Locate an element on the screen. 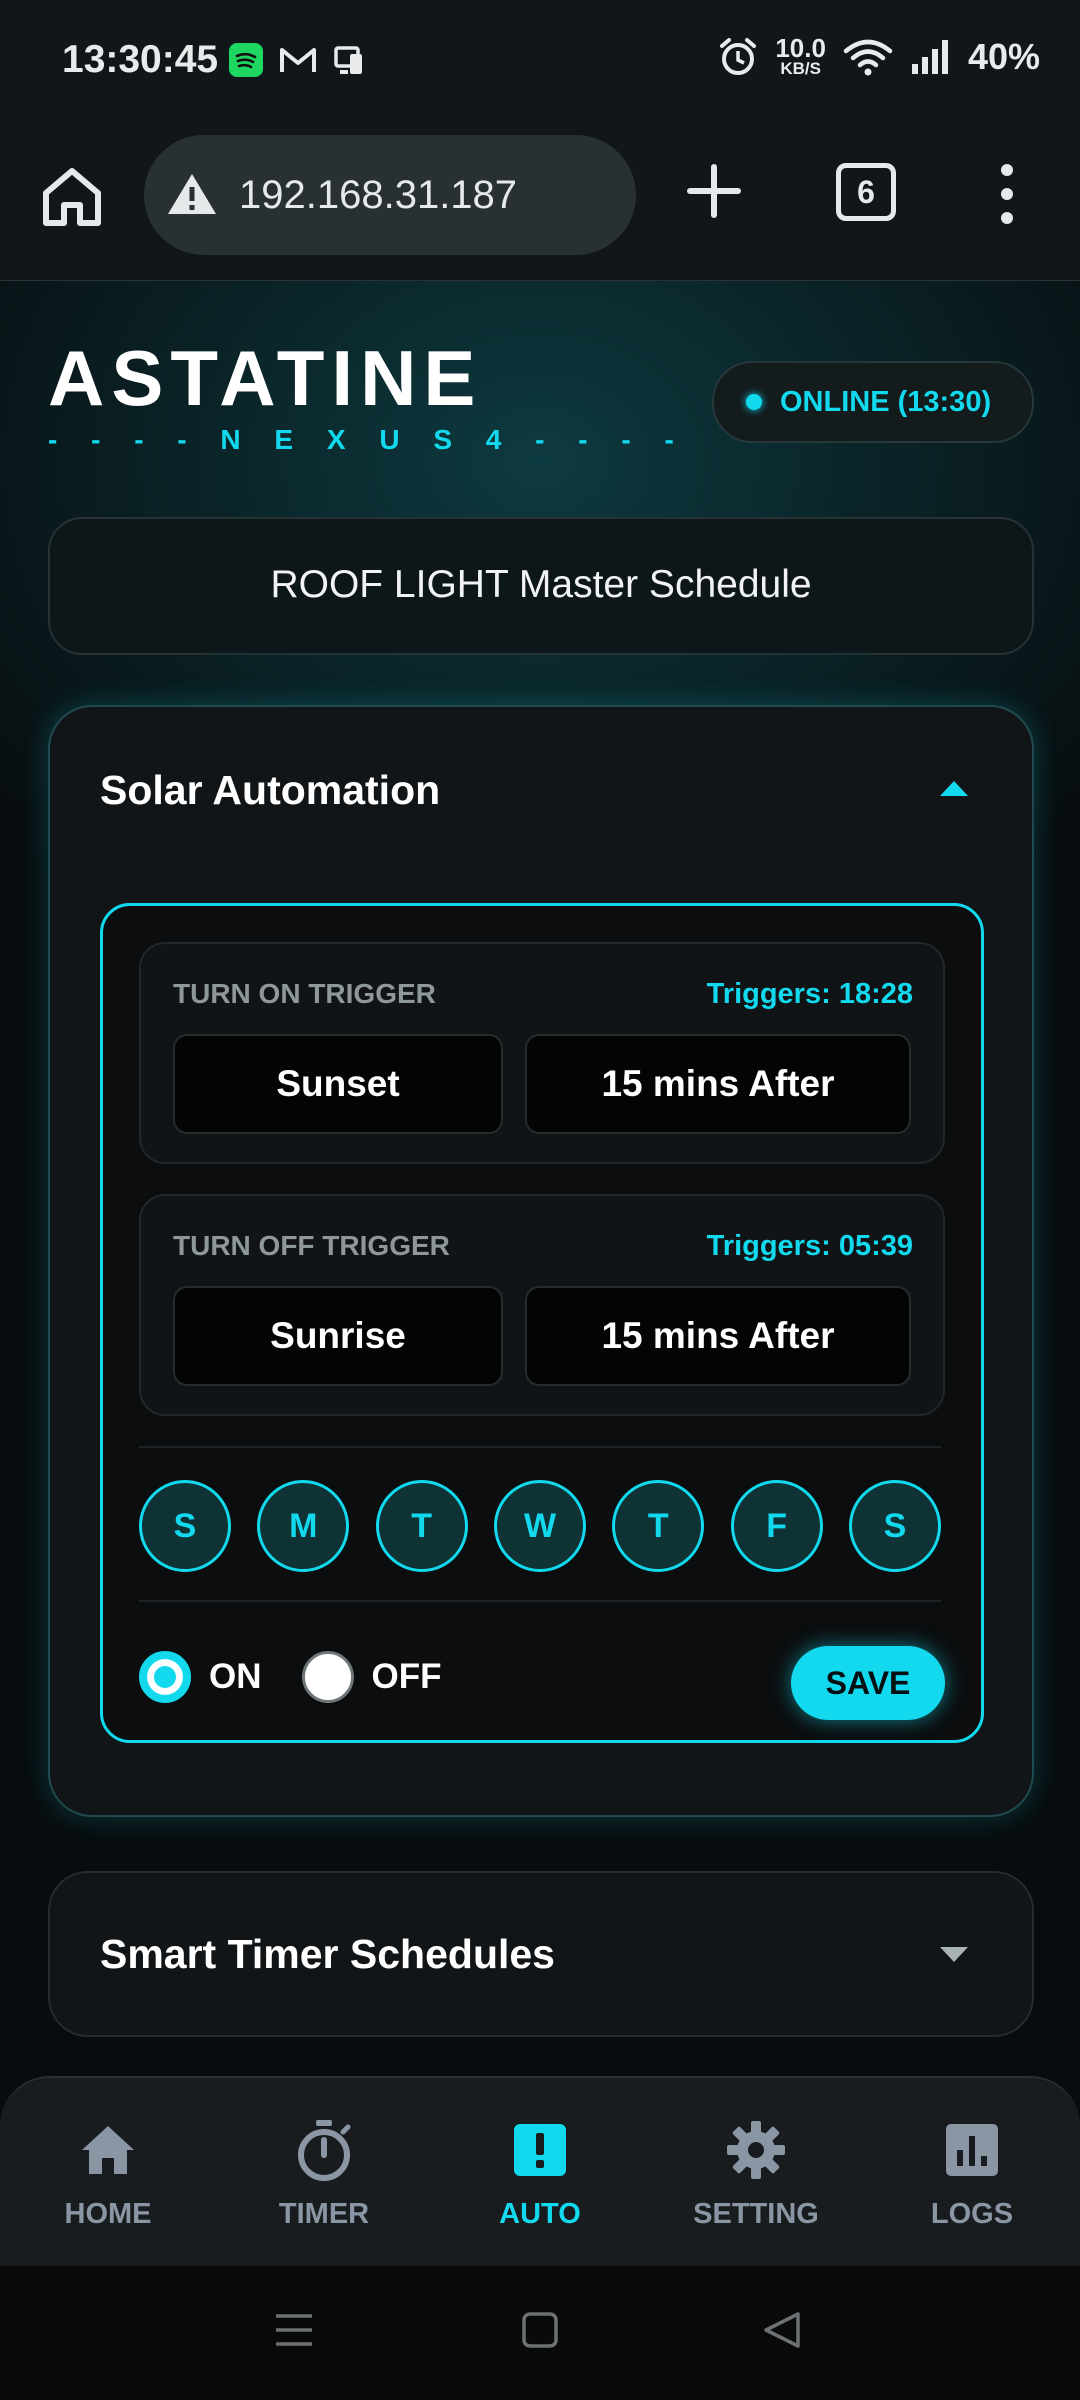 This screenshot has width=1080, height=2400. chevron-up-icon is located at coordinates (954, 788).